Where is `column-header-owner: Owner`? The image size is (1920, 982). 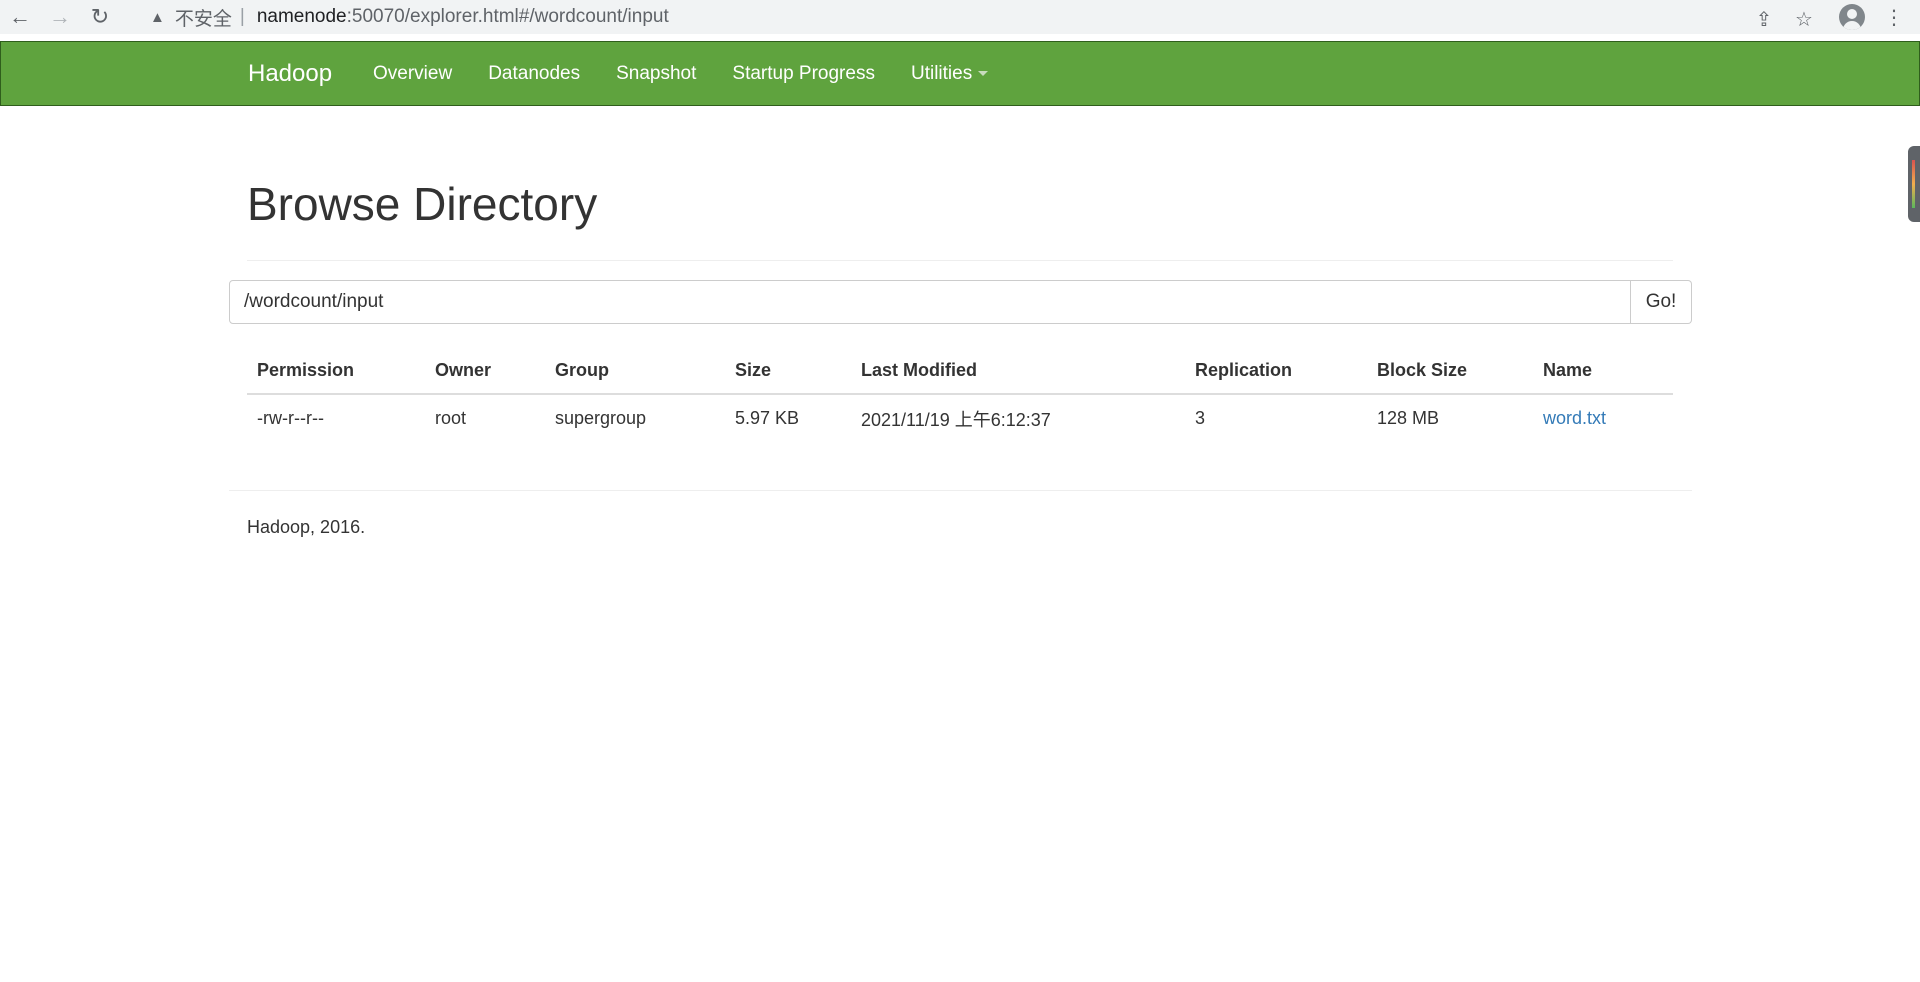 column-header-owner: Owner is located at coordinates (485, 371).